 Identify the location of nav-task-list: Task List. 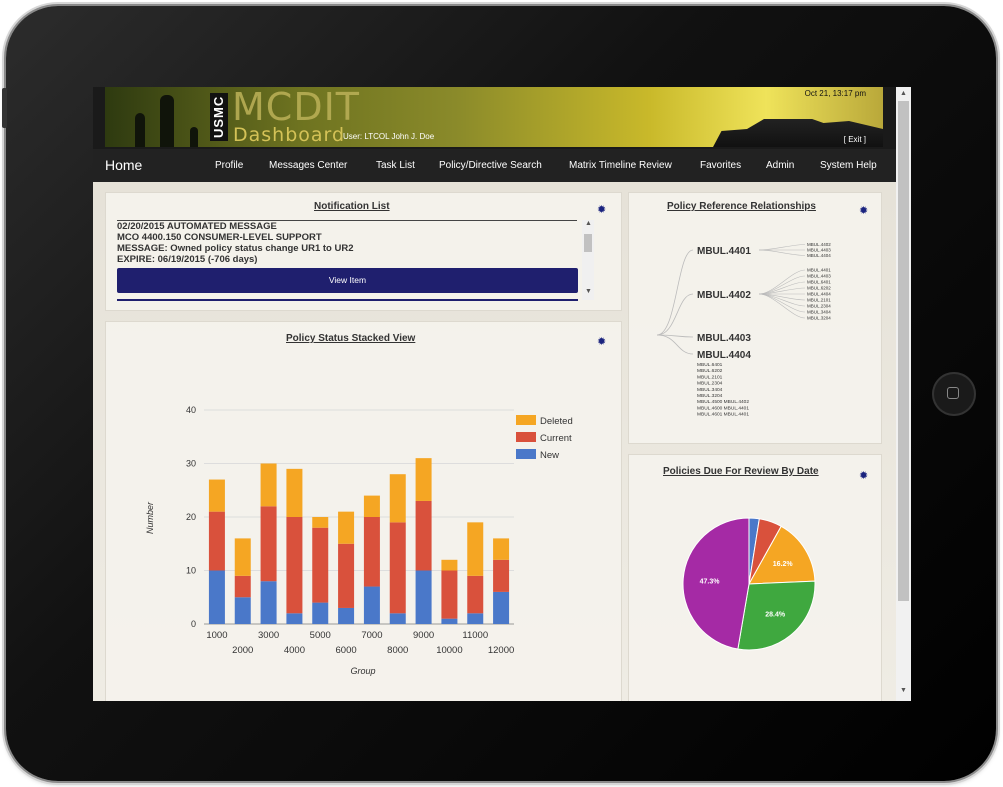
(395, 165).